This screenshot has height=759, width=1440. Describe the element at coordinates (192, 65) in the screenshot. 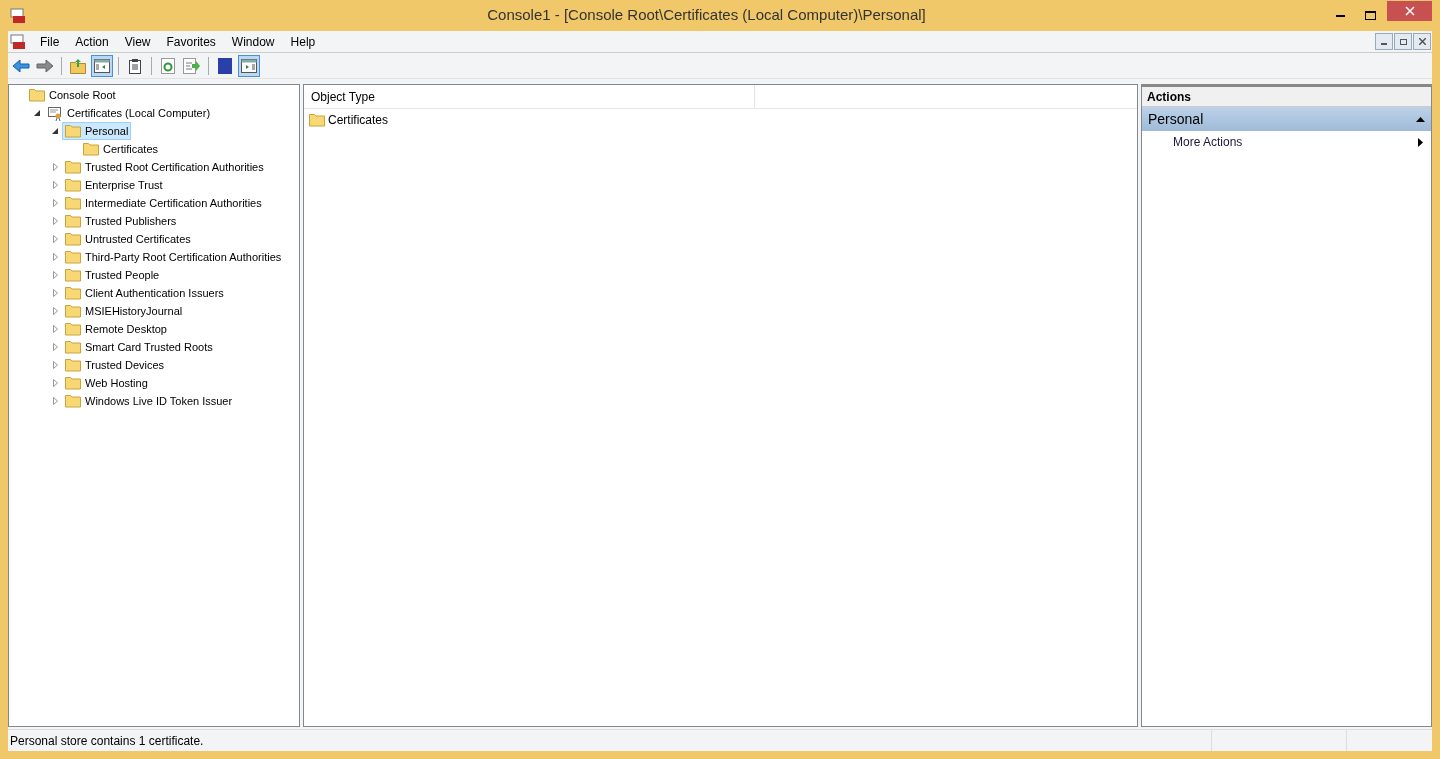

I see `export-list-icon` at that location.